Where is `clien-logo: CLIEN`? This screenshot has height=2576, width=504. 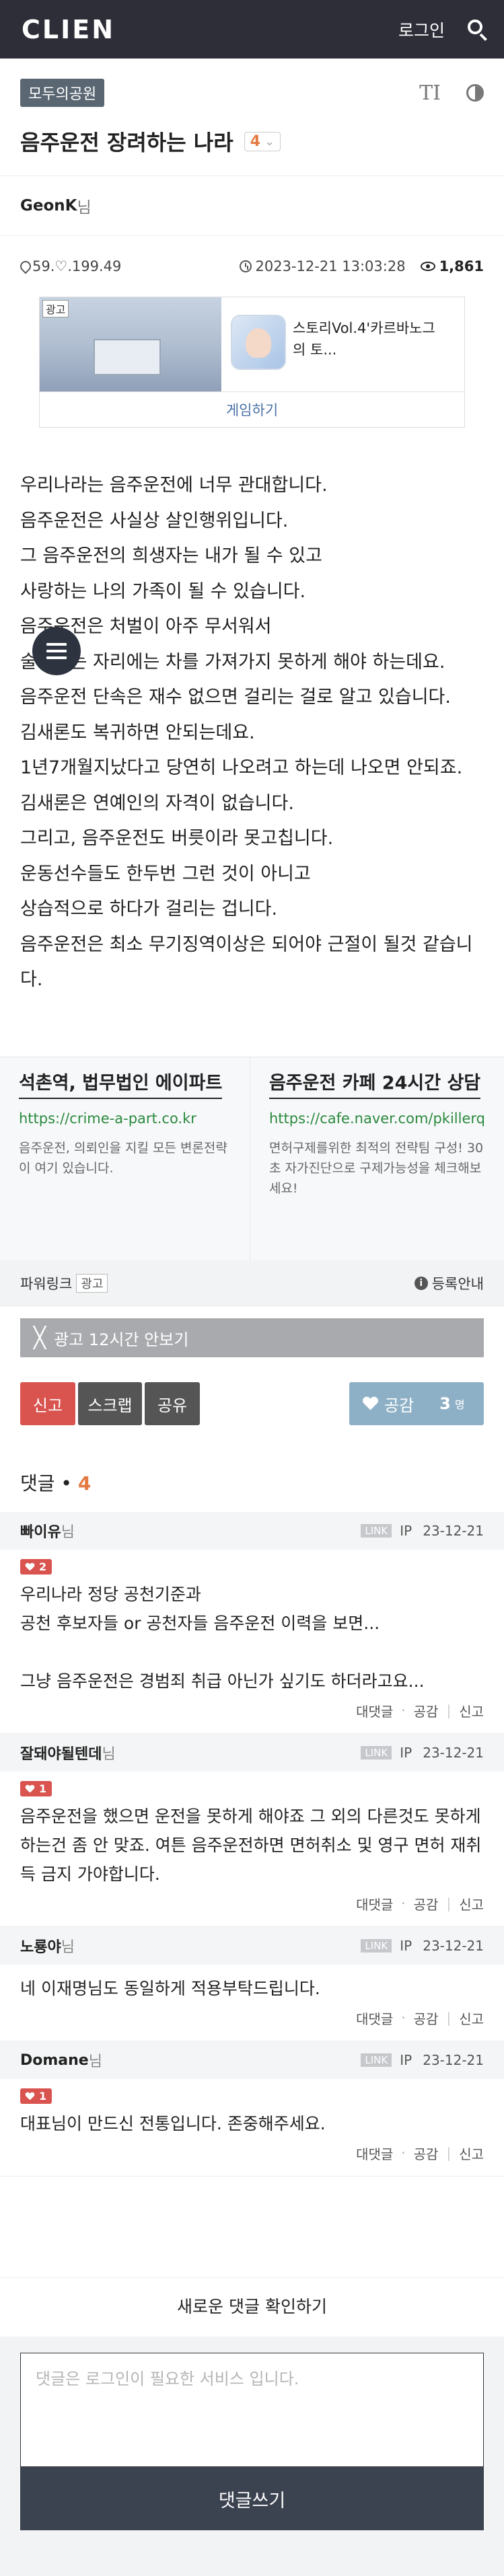
clien-logo: CLIEN is located at coordinates (68, 29).